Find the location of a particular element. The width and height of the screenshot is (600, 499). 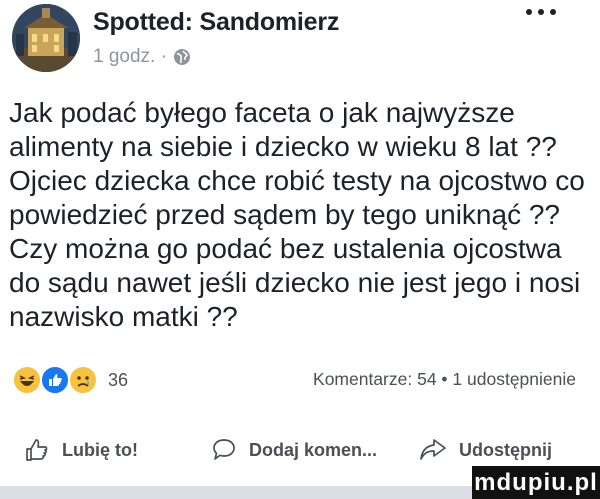

site-watermark: mdupiu.pl is located at coordinates (536, 482).